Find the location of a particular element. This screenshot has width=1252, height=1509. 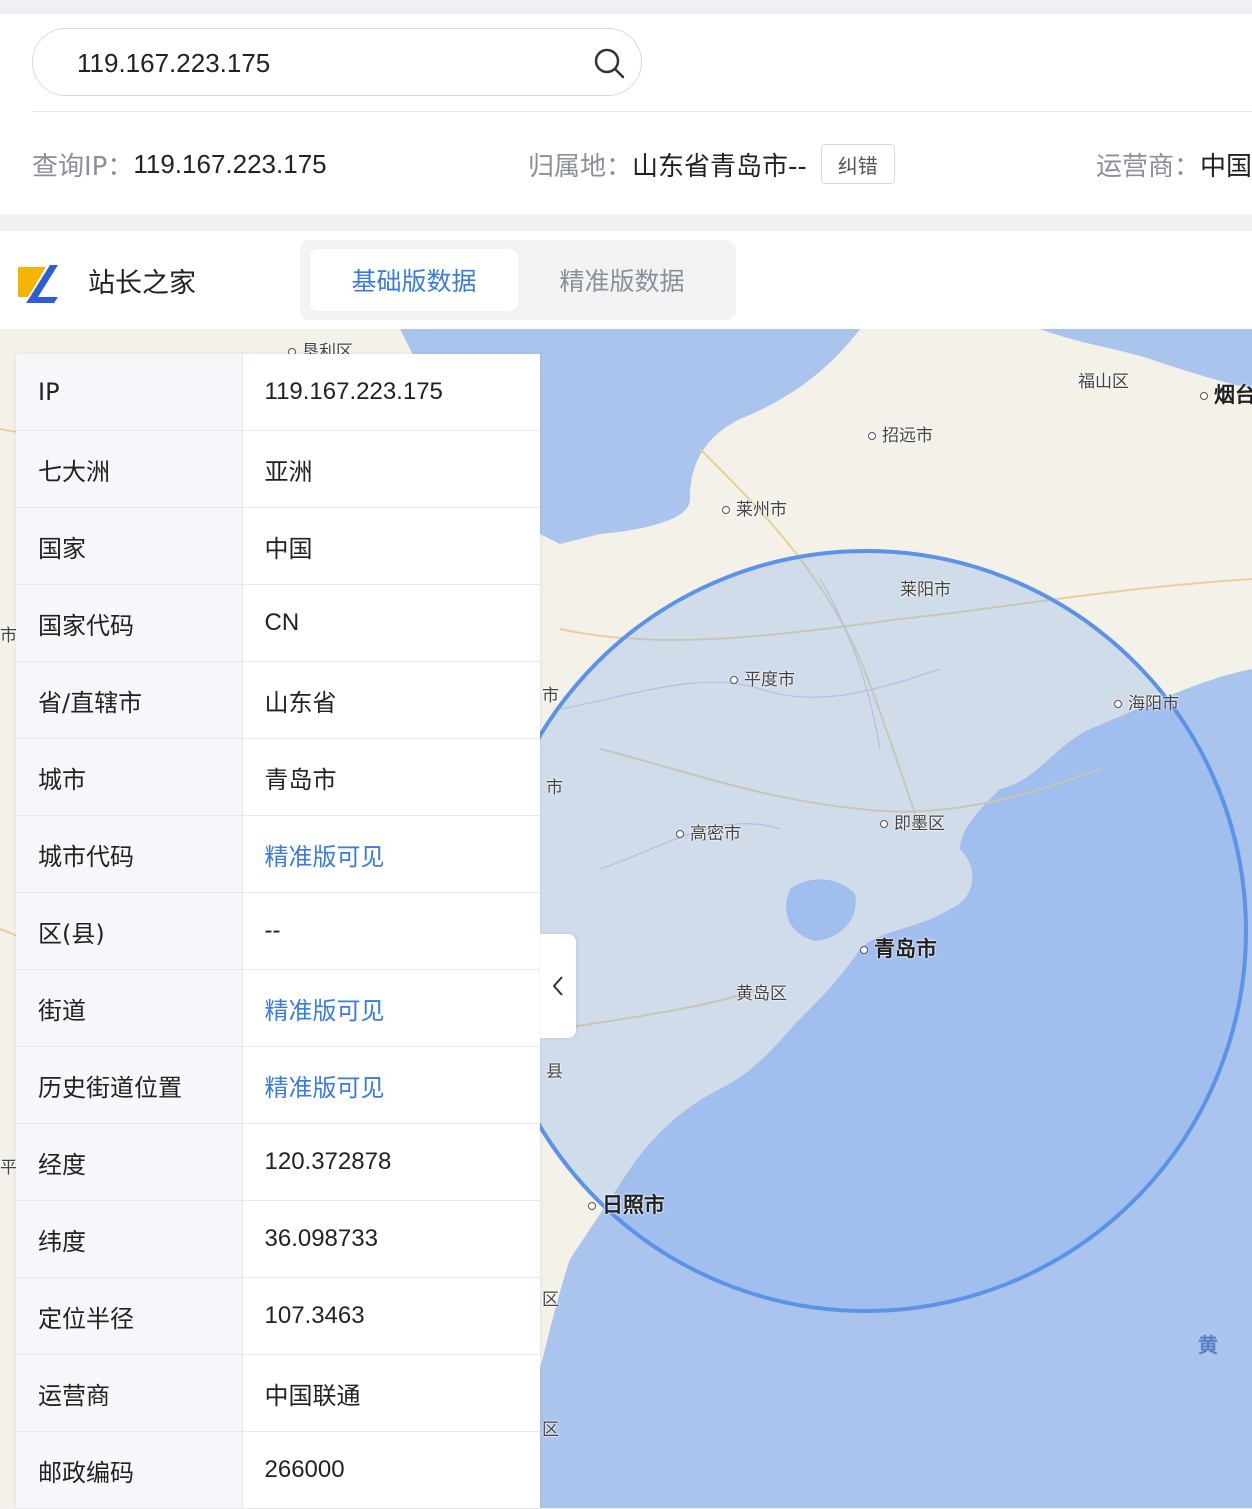

map-label-laiyang: 莱阳市 is located at coordinates (925, 590).